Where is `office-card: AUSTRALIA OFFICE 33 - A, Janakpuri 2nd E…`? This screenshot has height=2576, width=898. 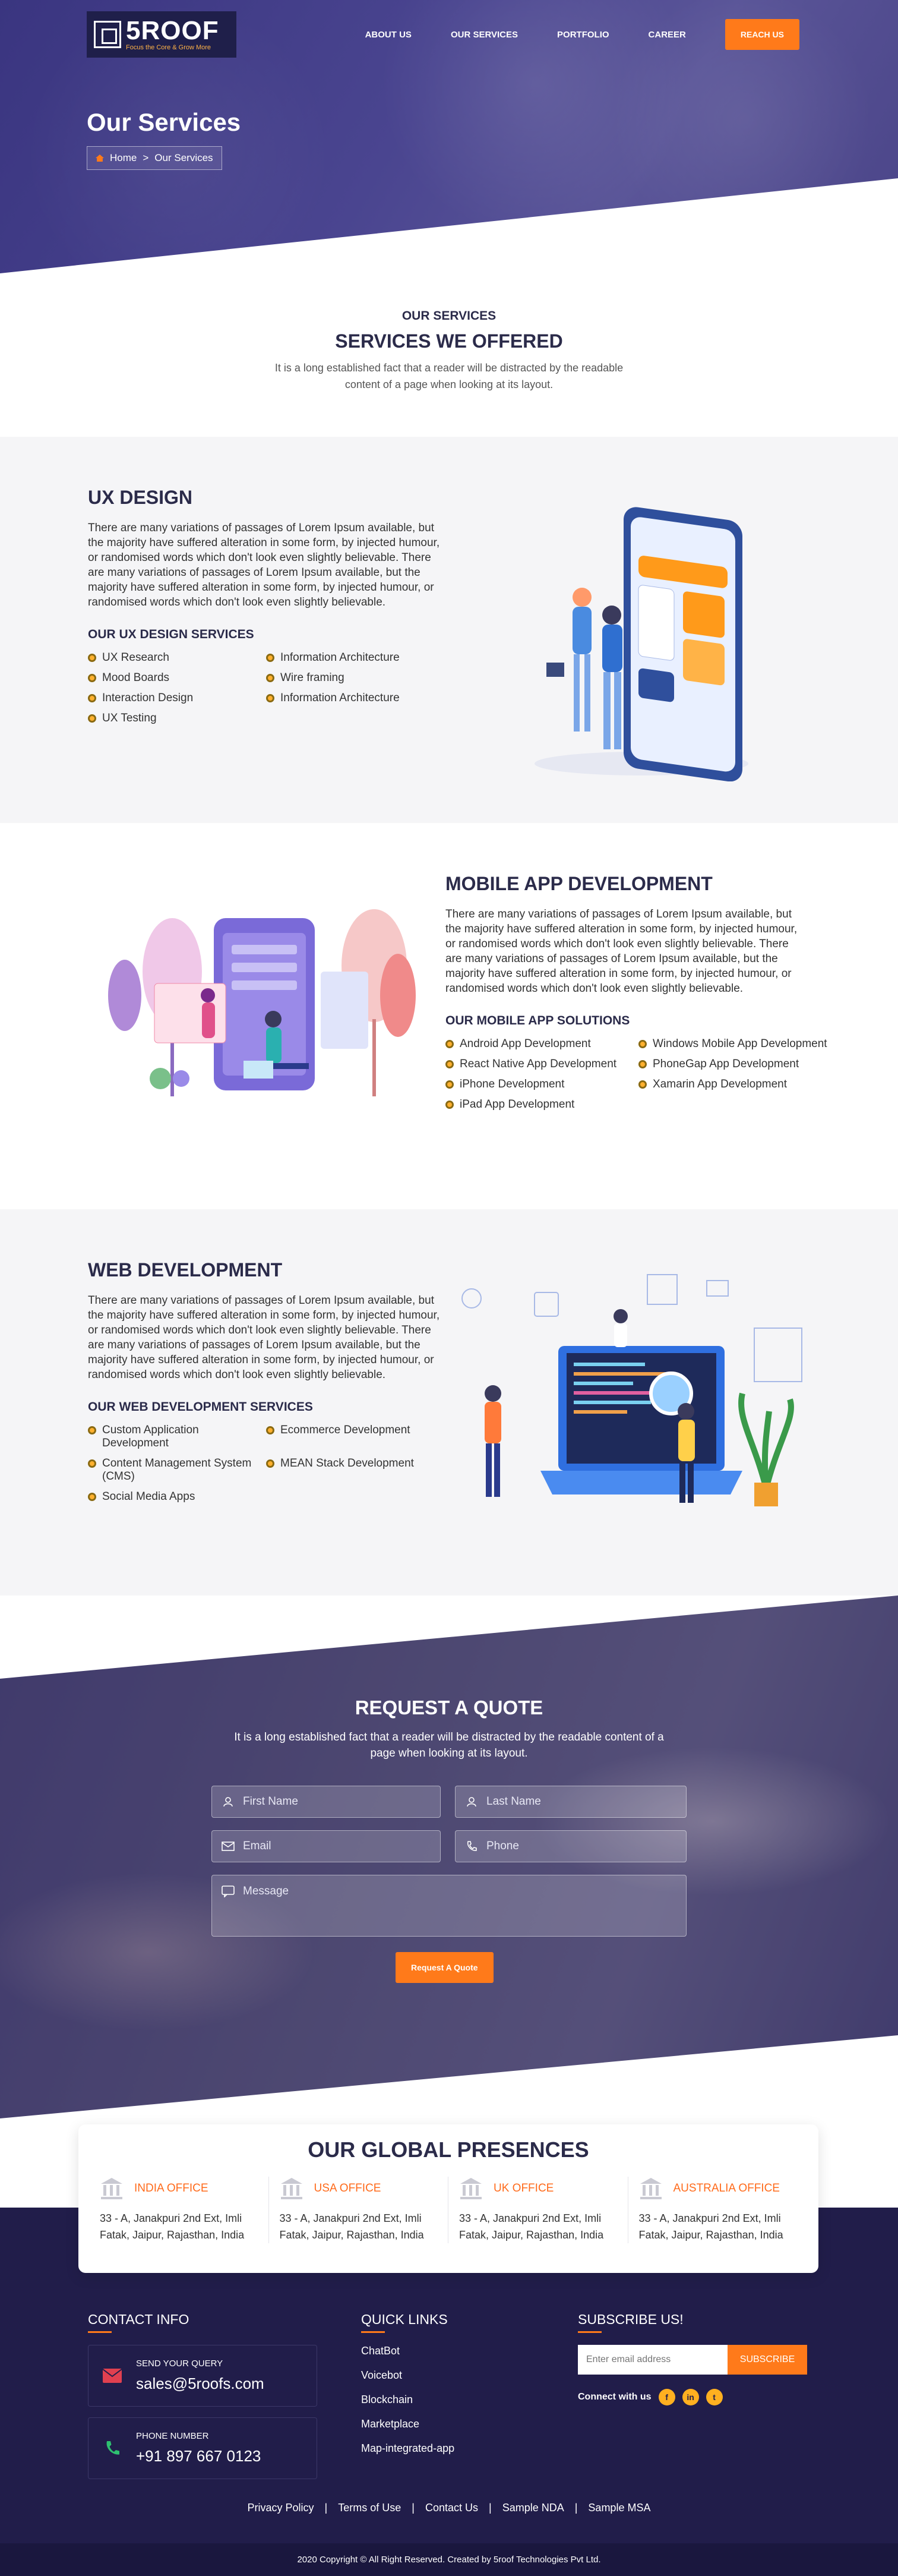 office-card: AUSTRALIA OFFICE 33 - A, Janakpuri 2nd E… is located at coordinates (718, 2210).